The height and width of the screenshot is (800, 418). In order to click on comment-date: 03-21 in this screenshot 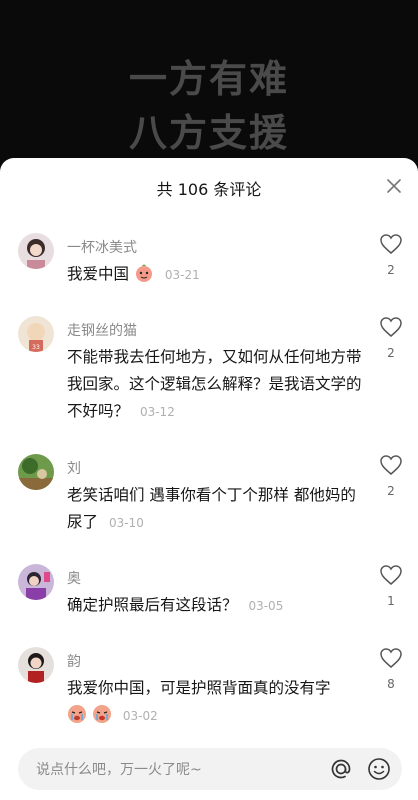, I will do `click(182, 275)`.